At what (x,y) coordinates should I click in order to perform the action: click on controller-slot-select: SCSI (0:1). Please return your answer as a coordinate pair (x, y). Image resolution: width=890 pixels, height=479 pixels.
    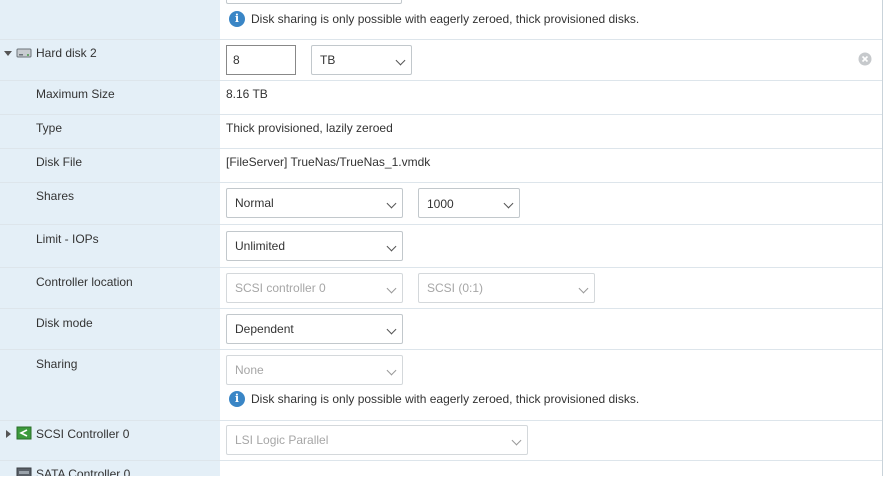
    Looking at the image, I should click on (506, 288).